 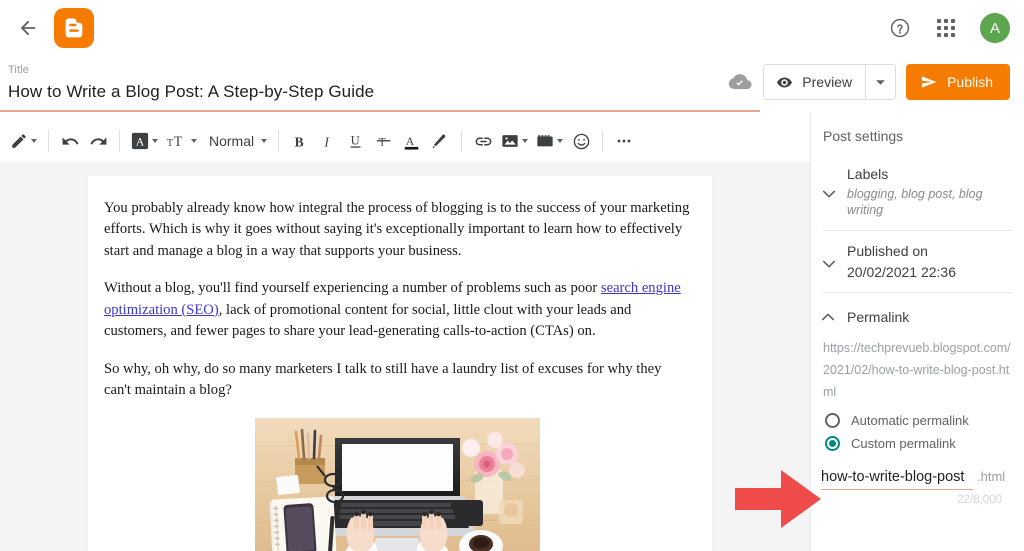 I want to click on video-icon, so click(x=549, y=141).